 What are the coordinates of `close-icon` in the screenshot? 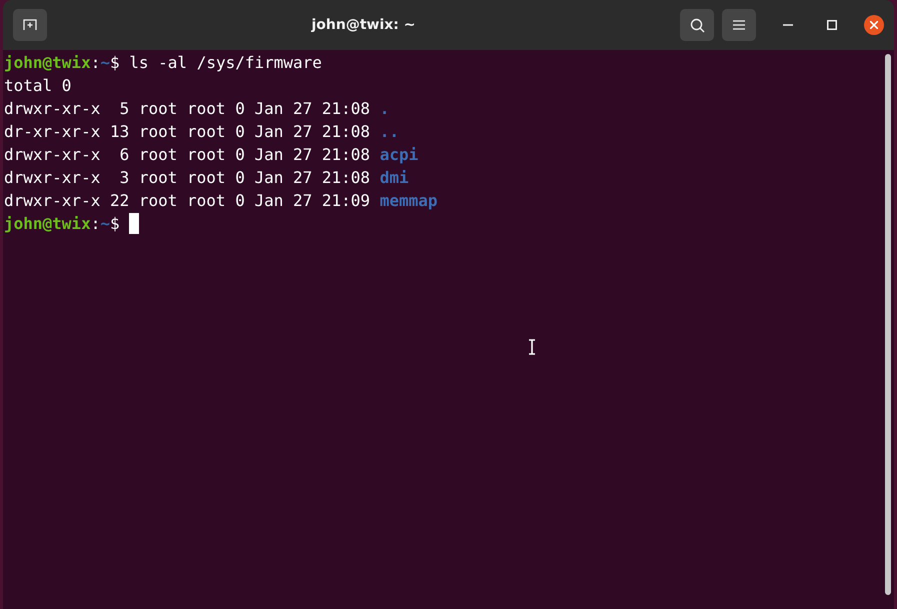 It's located at (874, 25).